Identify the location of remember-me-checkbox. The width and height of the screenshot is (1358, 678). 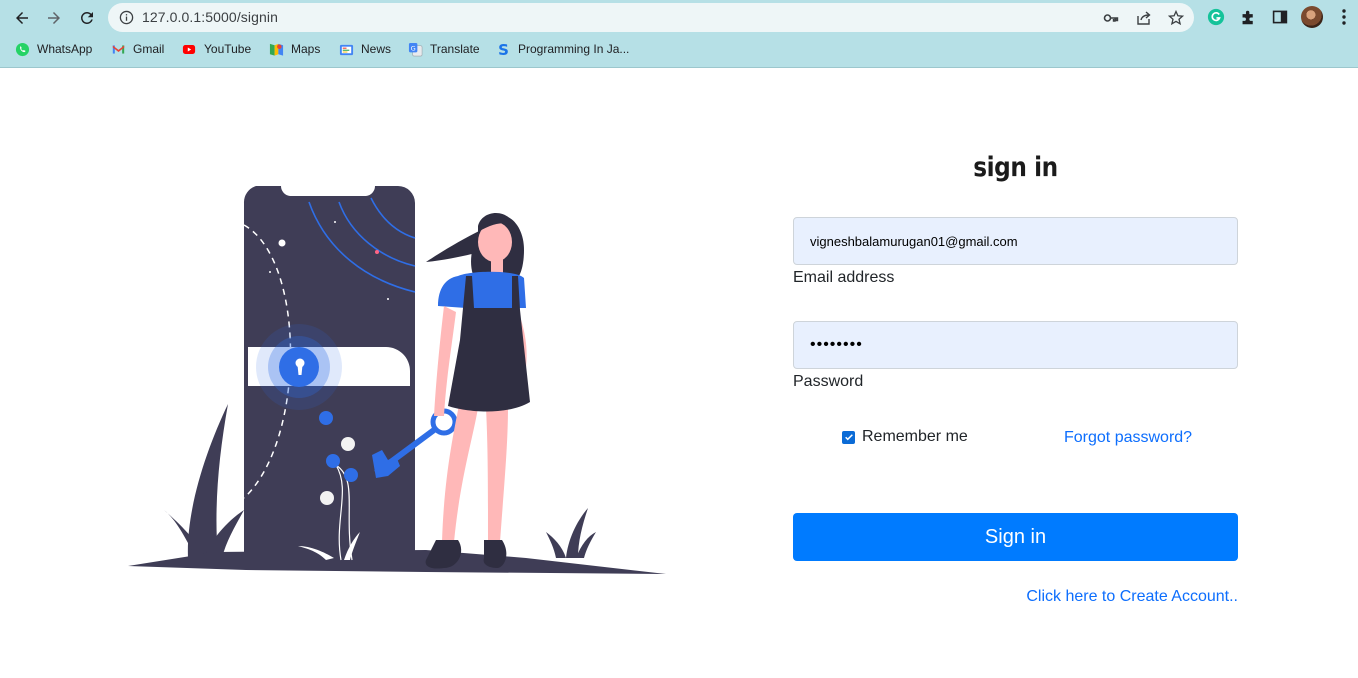
(848, 437).